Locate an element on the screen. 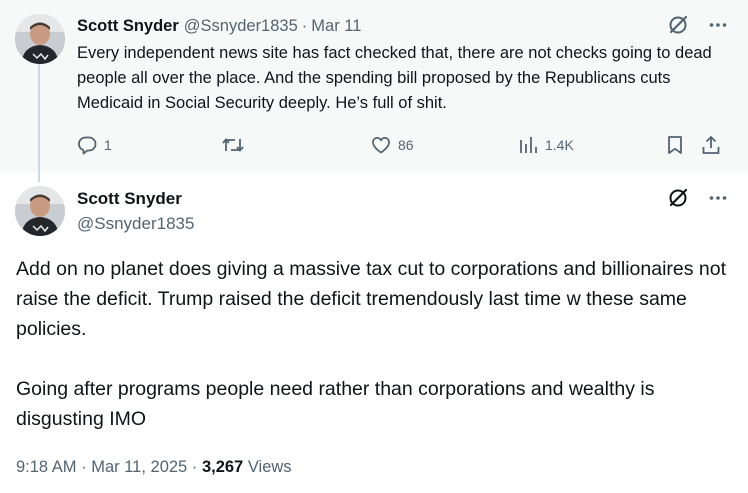 The height and width of the screenshot is (493, 748). bookmark-icon is located at coordinates (675, 145).